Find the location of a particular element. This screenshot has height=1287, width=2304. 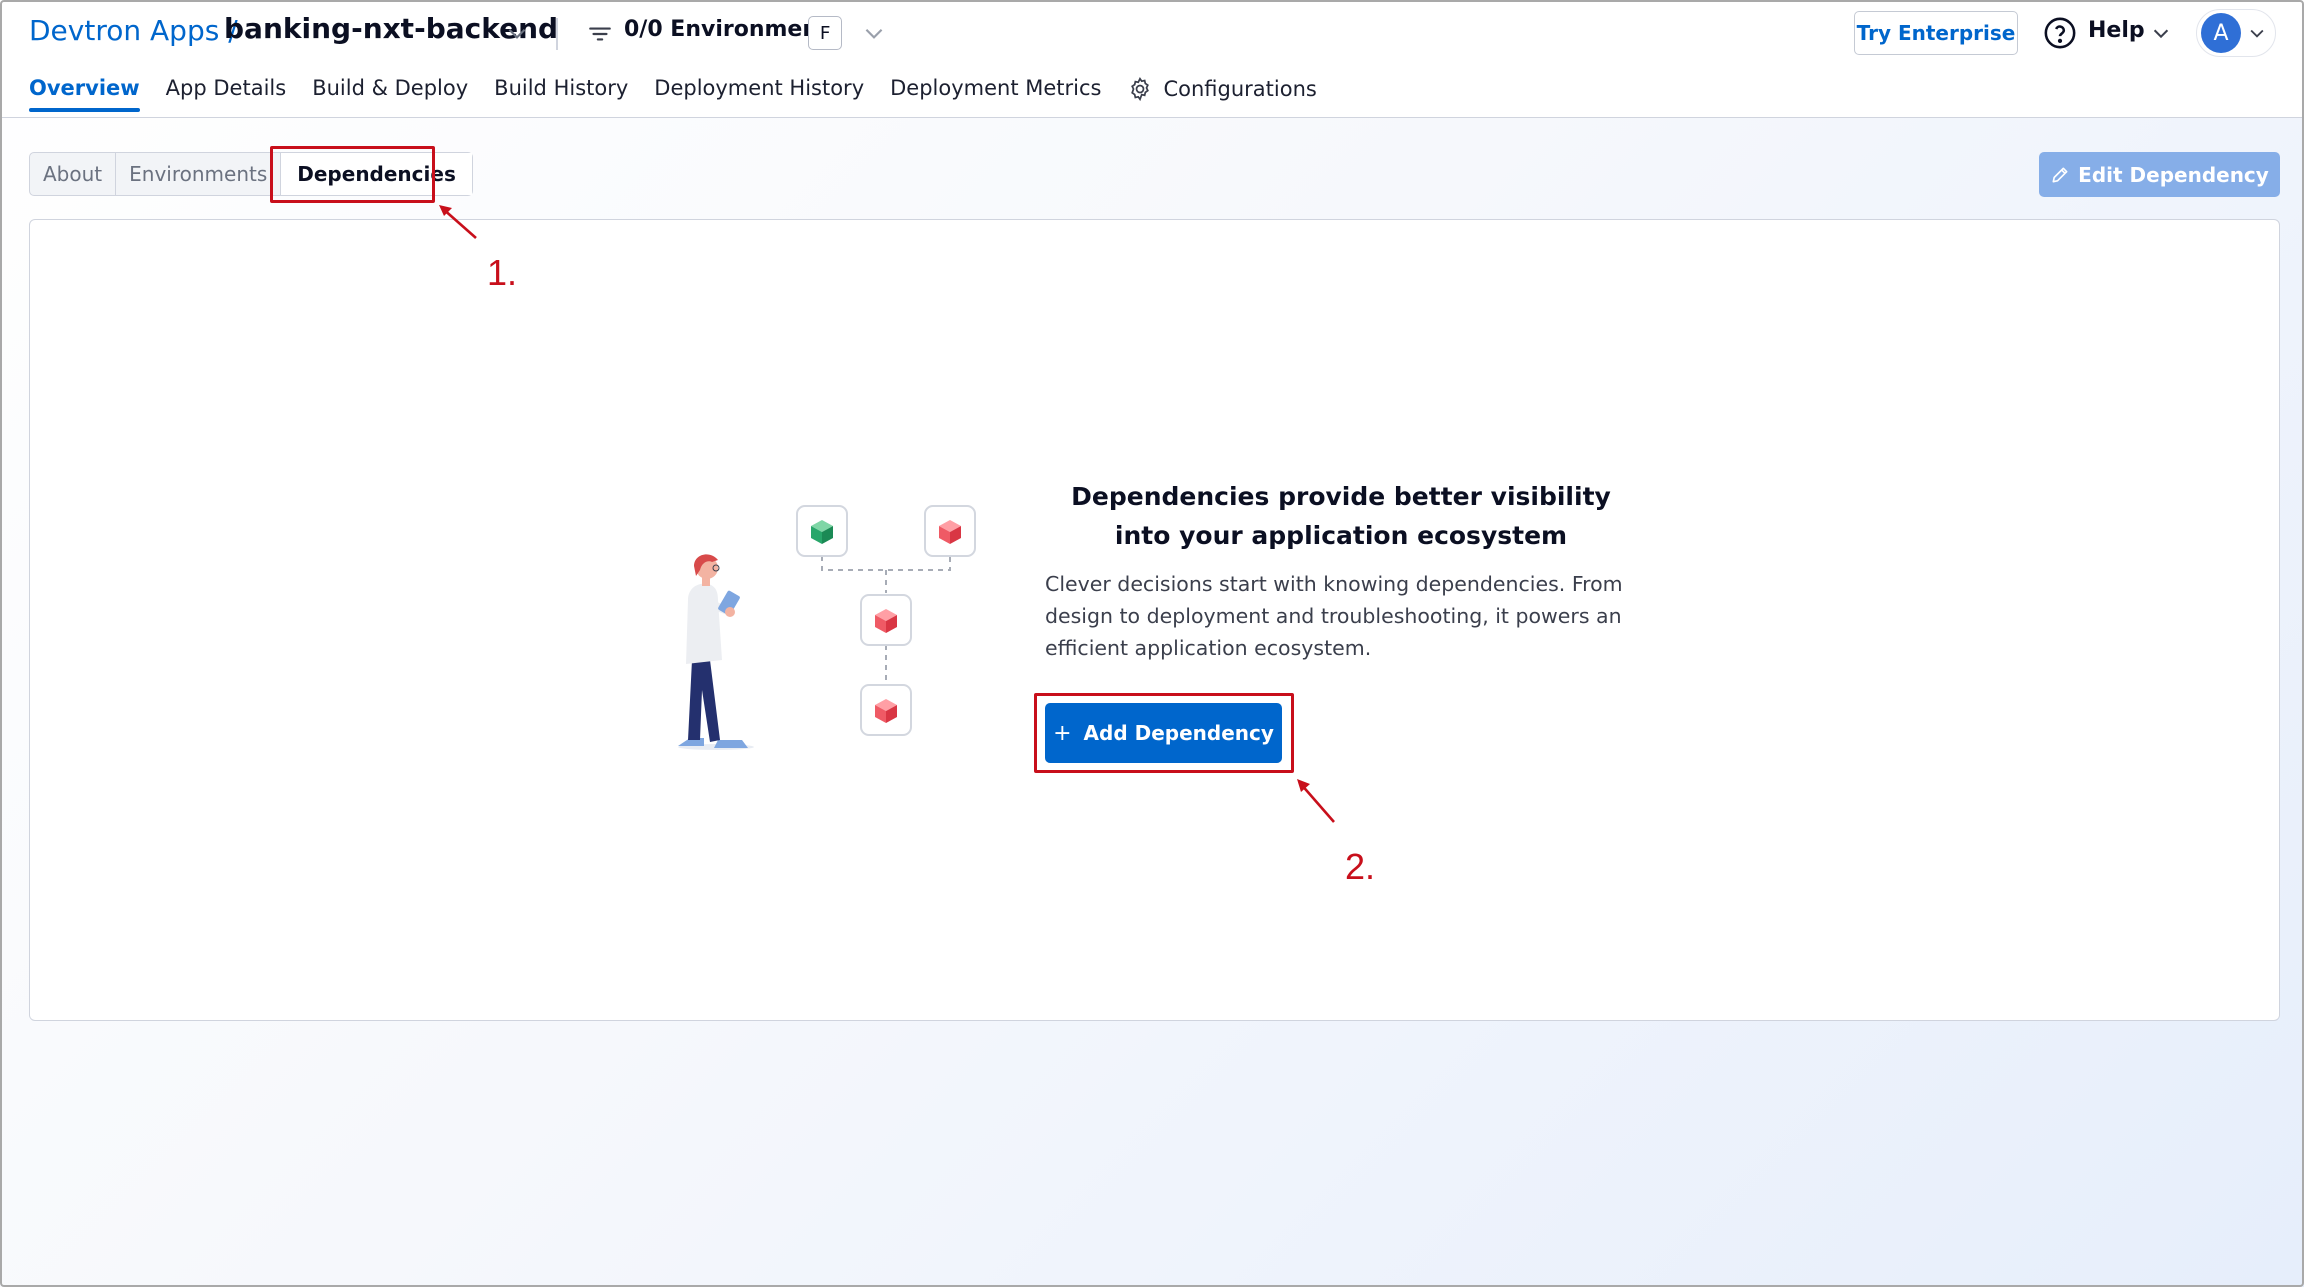

segment-environments: Environments is located at coordinates (199, 174).